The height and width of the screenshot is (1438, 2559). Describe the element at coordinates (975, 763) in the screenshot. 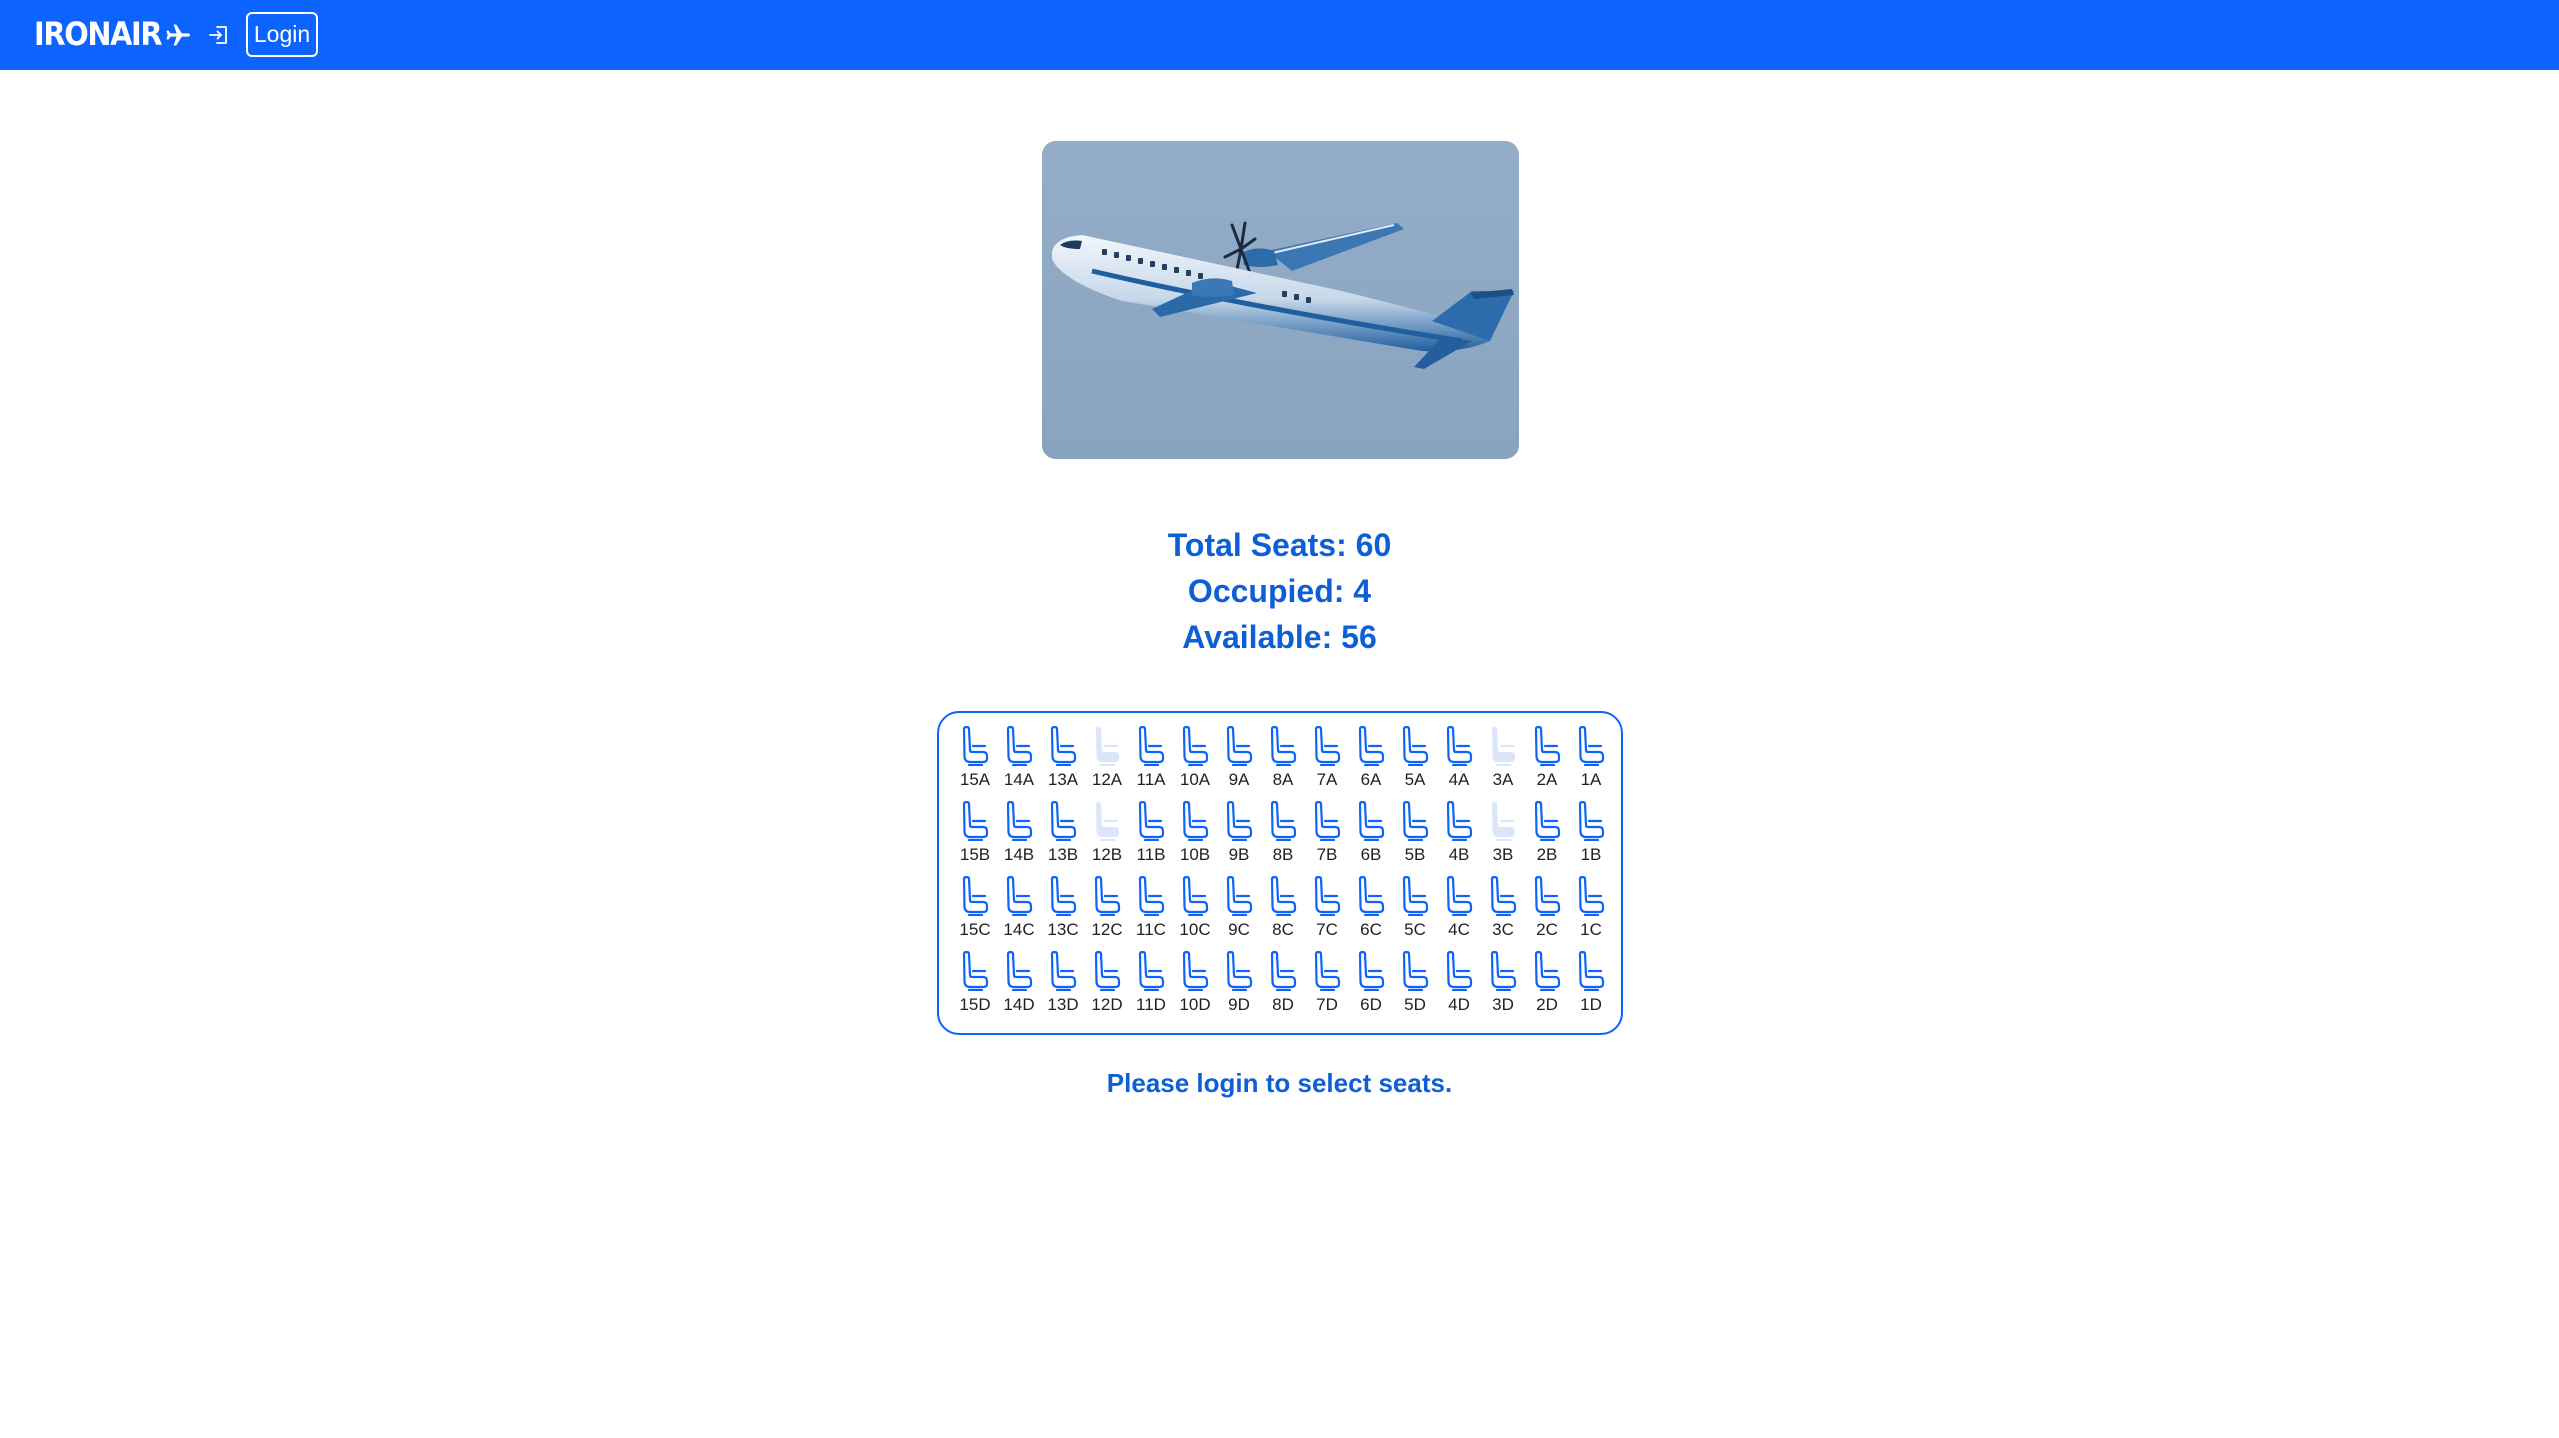

I see `seat-15A: 15A` at that location.